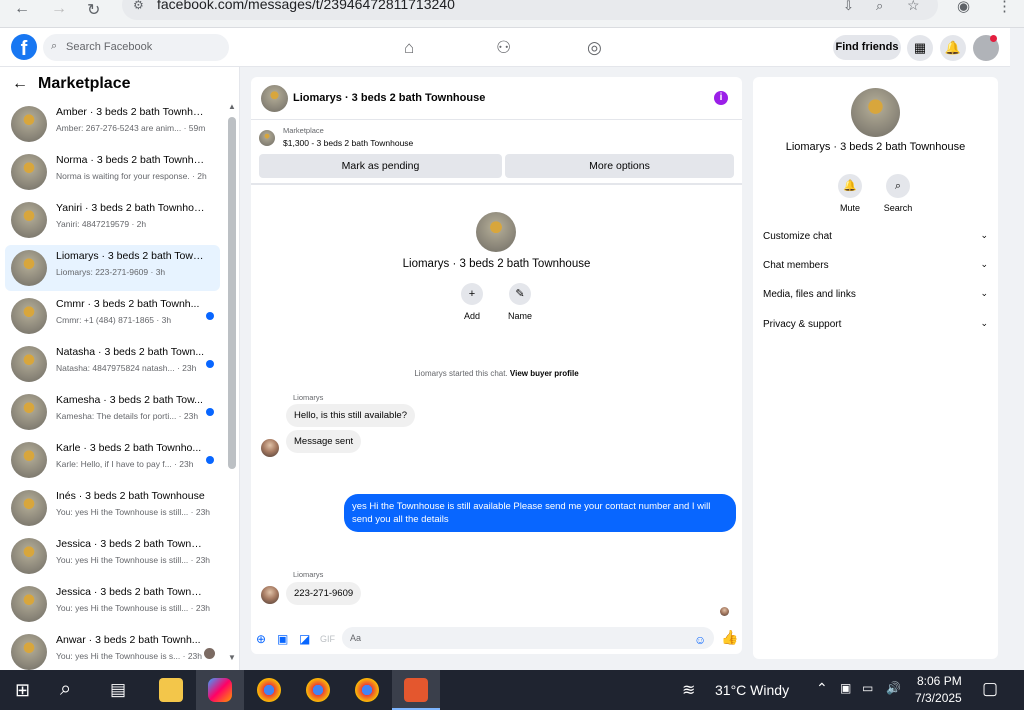 The height and width of the screenshot is (710, 1024). Describe the element at coordinates (1004, 7) in the screenshot. I see `menu-dots-icon: ⋮` at that location.